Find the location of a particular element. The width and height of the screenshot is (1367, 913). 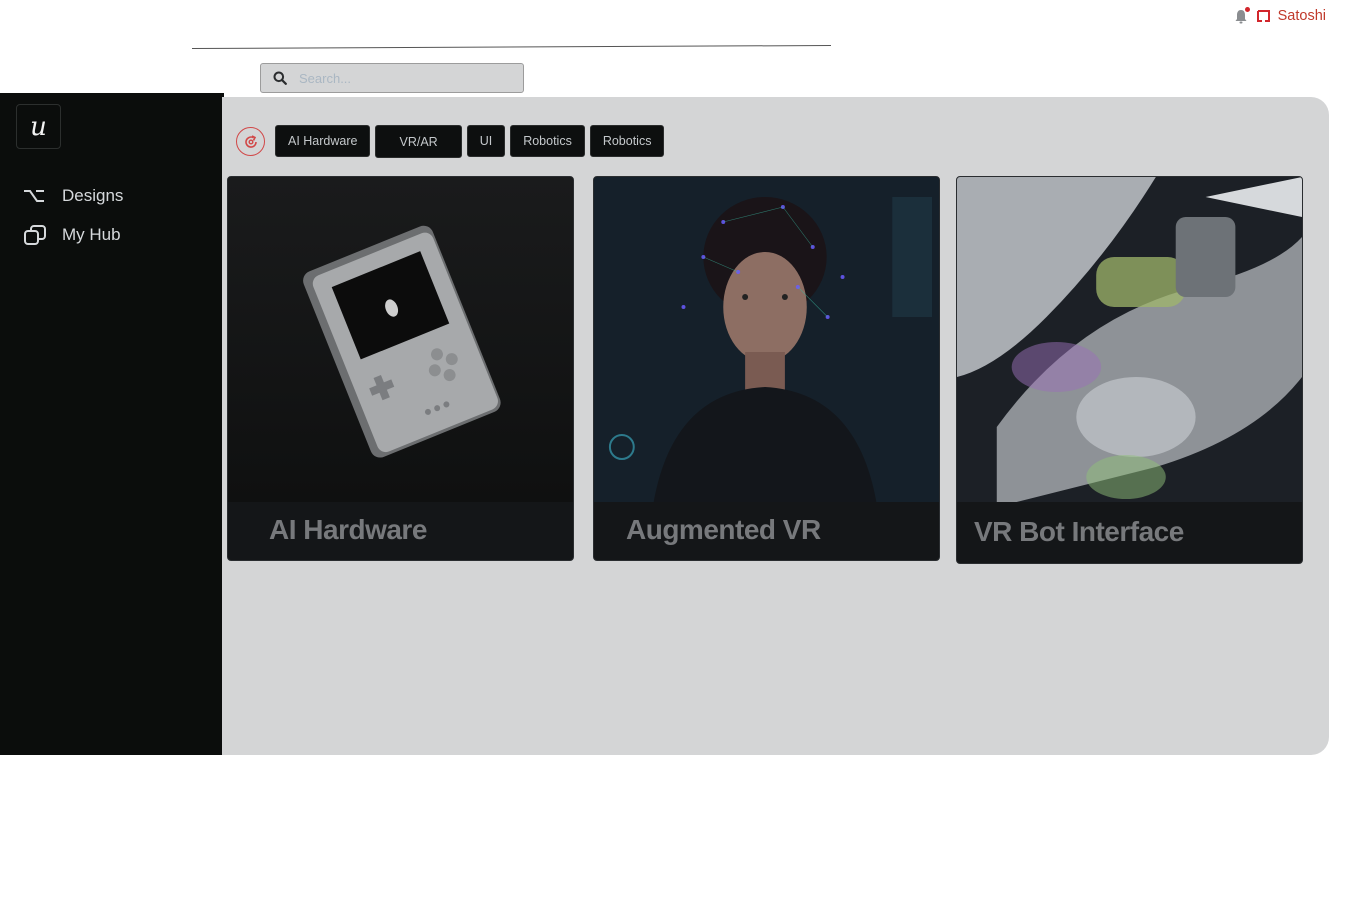

user-area: Satoshi is located at coordinates (1280, 16).